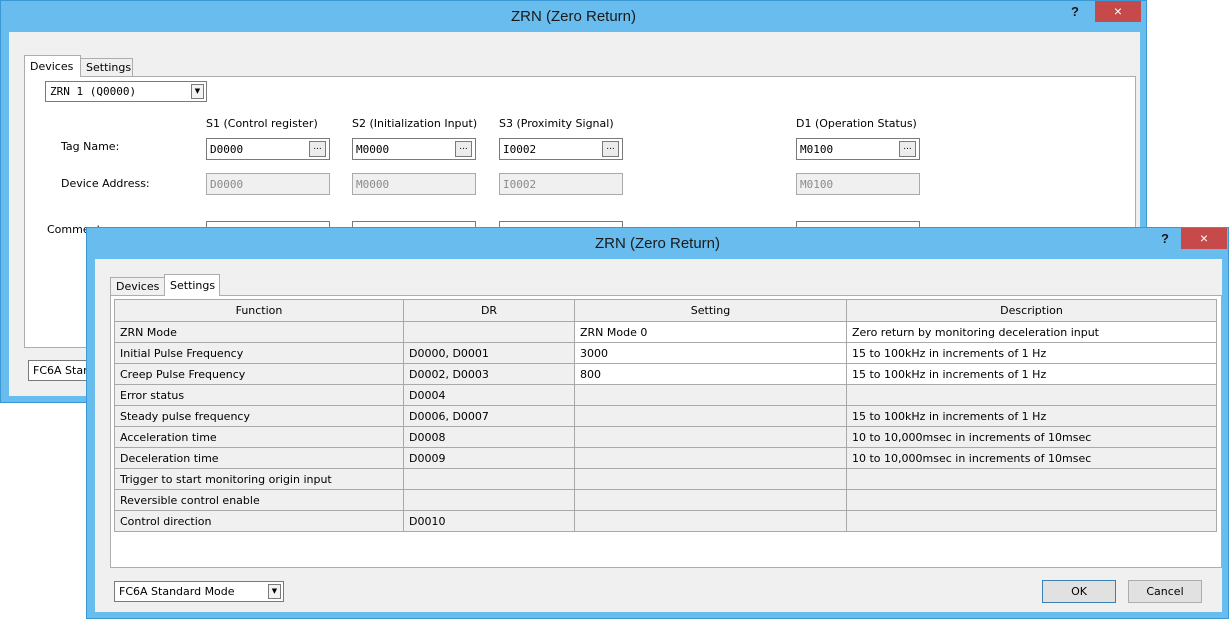 The height and width of the screenshot is (619, 1229). What do you see at coordinates (520, 184) in the screenshot?
I see `device-address-s3-value: I0002` at bounding box center [520, 184].